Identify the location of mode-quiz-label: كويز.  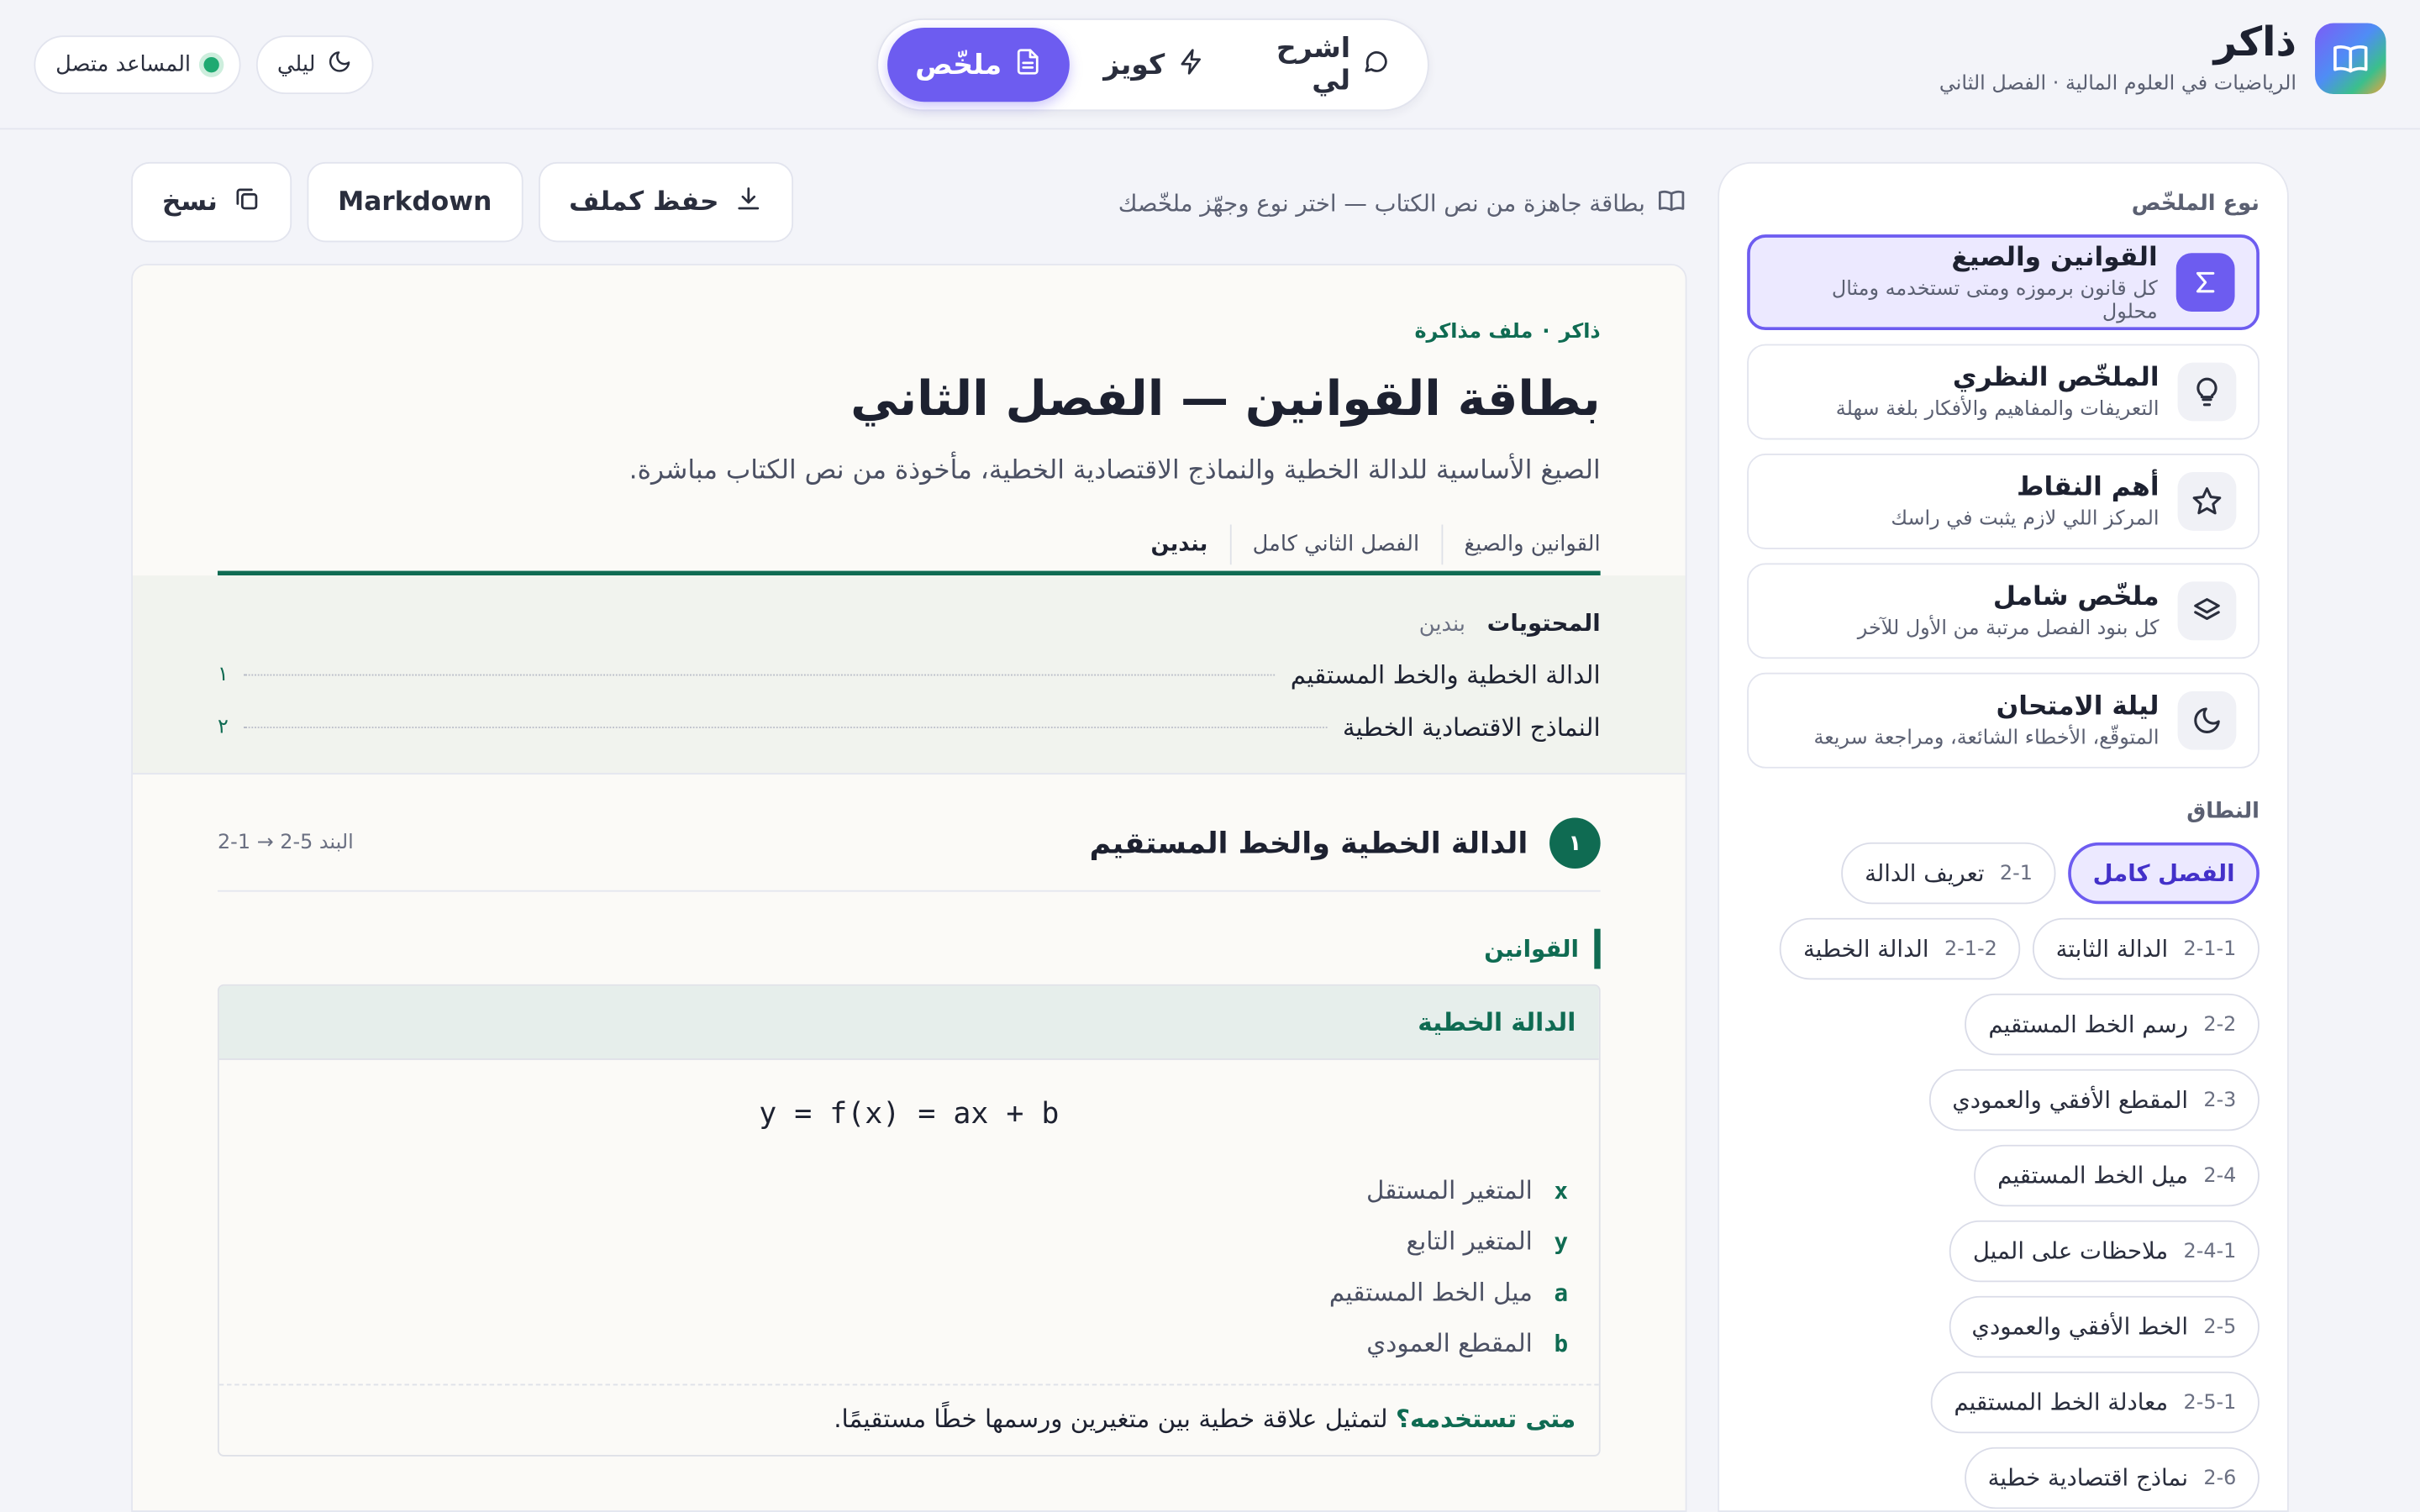
(1134, 64).